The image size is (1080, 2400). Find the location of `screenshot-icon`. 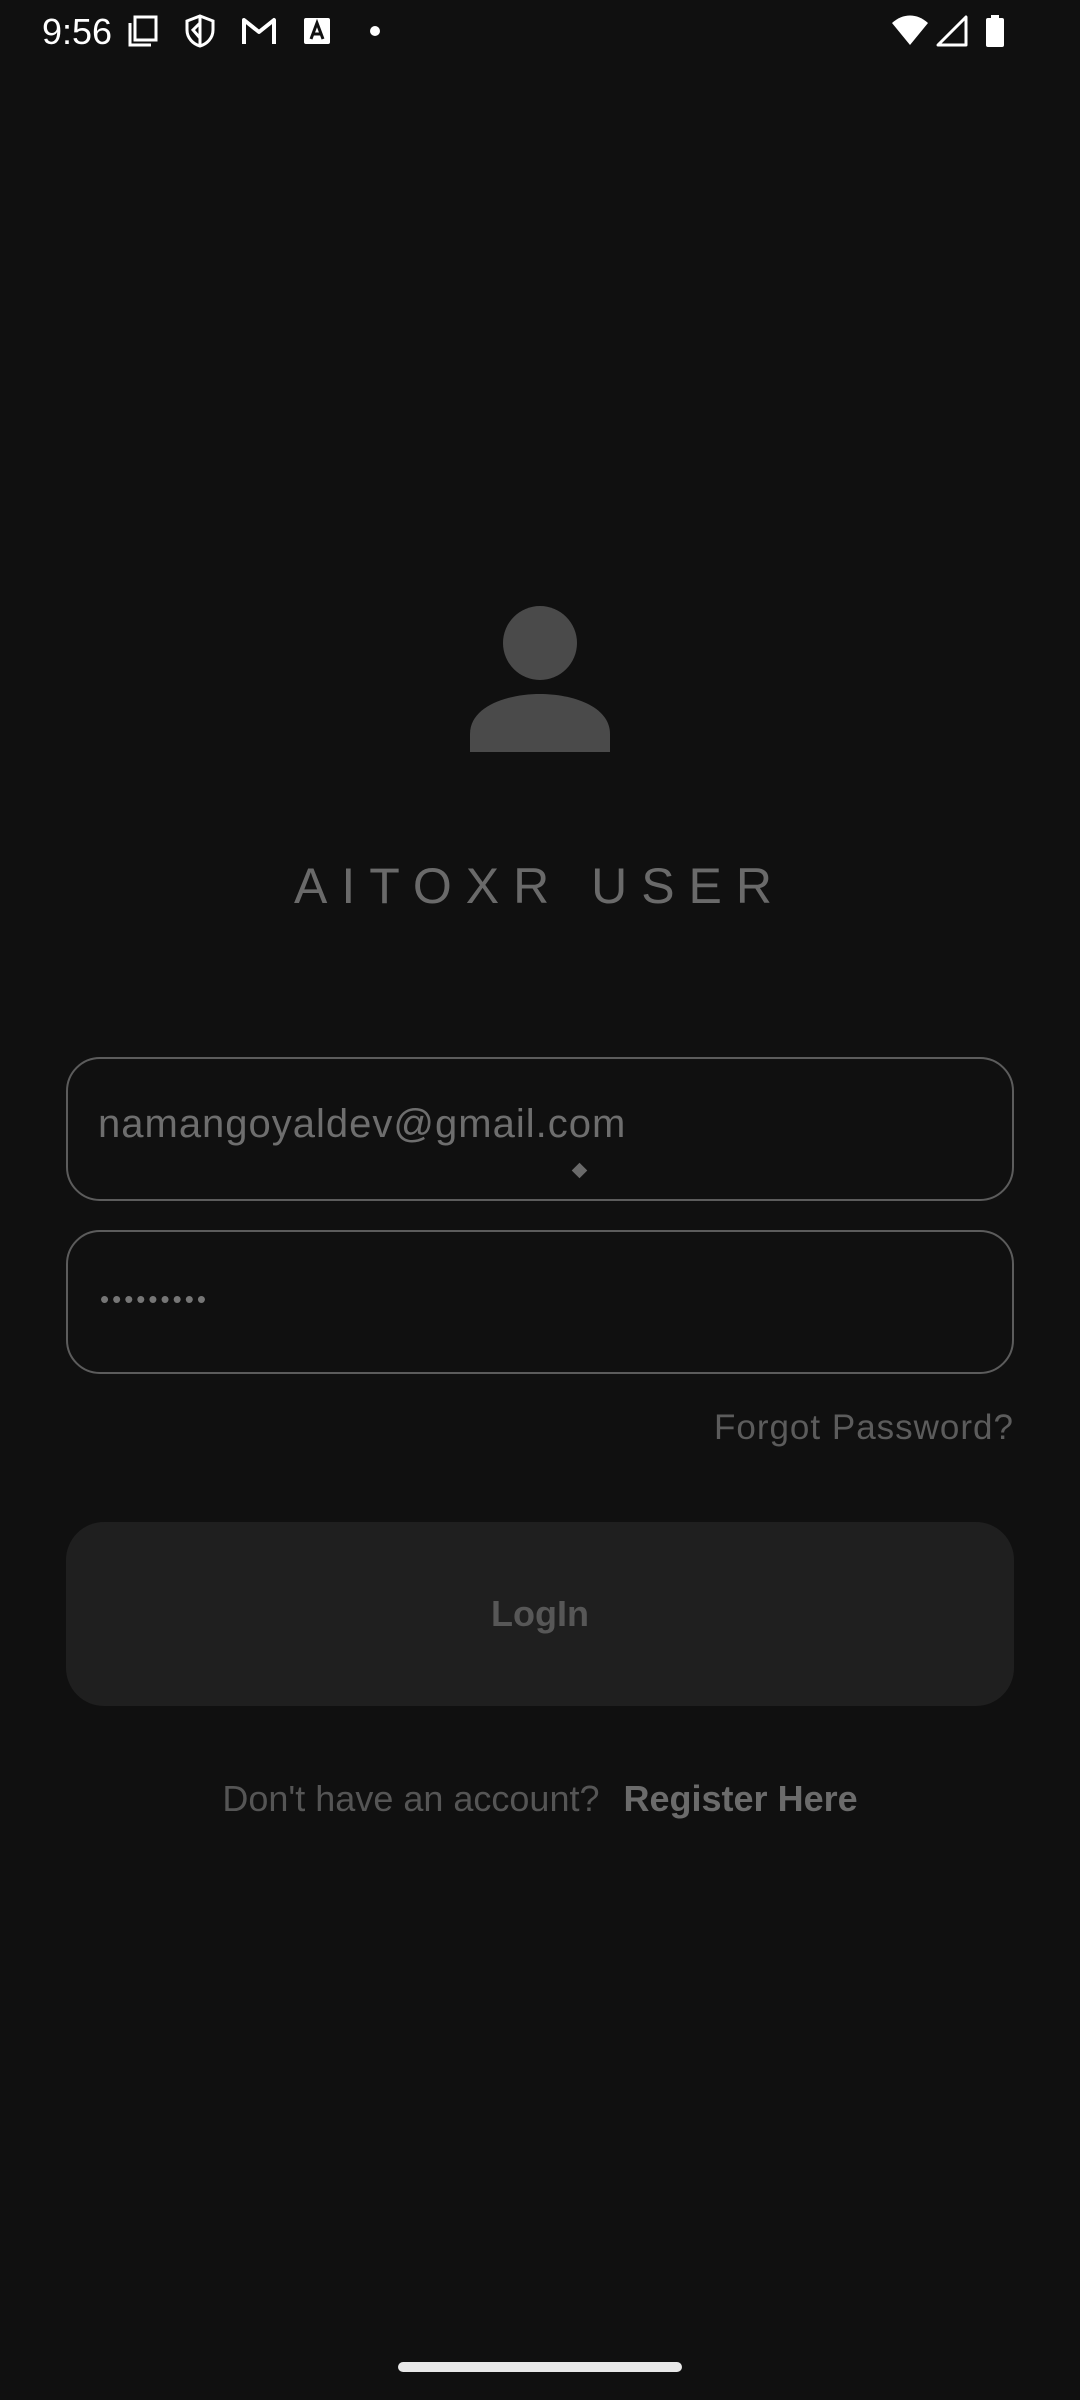

screenshot-icon is located at coordinates (143, 31).